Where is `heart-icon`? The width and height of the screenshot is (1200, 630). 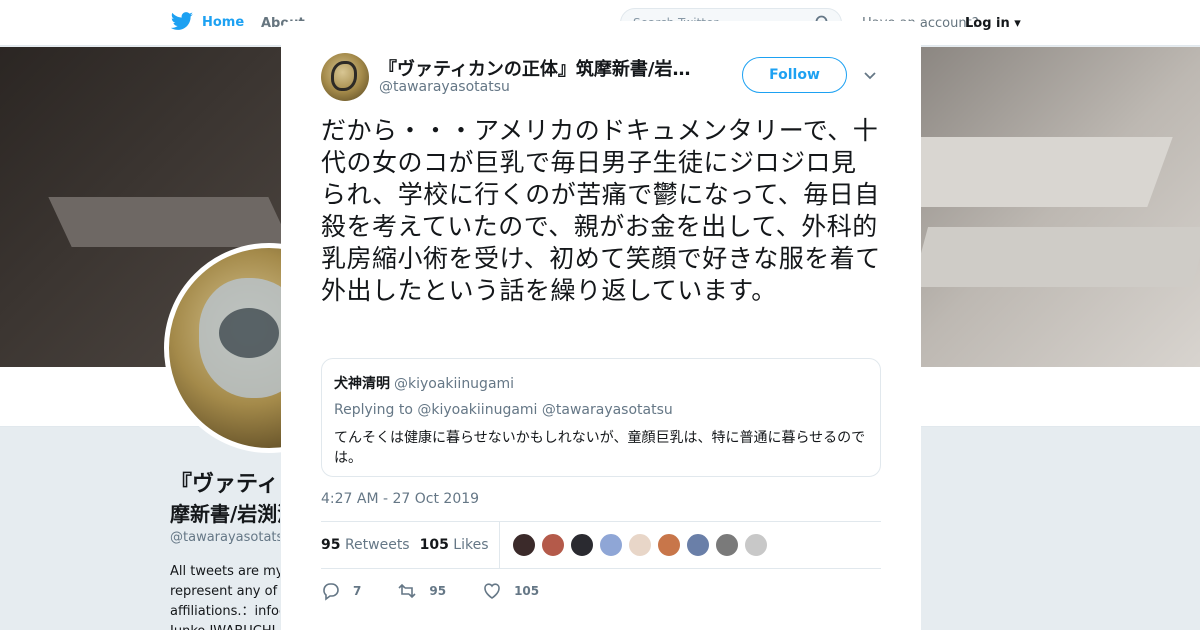
heart-icon is located at coordinates (492, 591).